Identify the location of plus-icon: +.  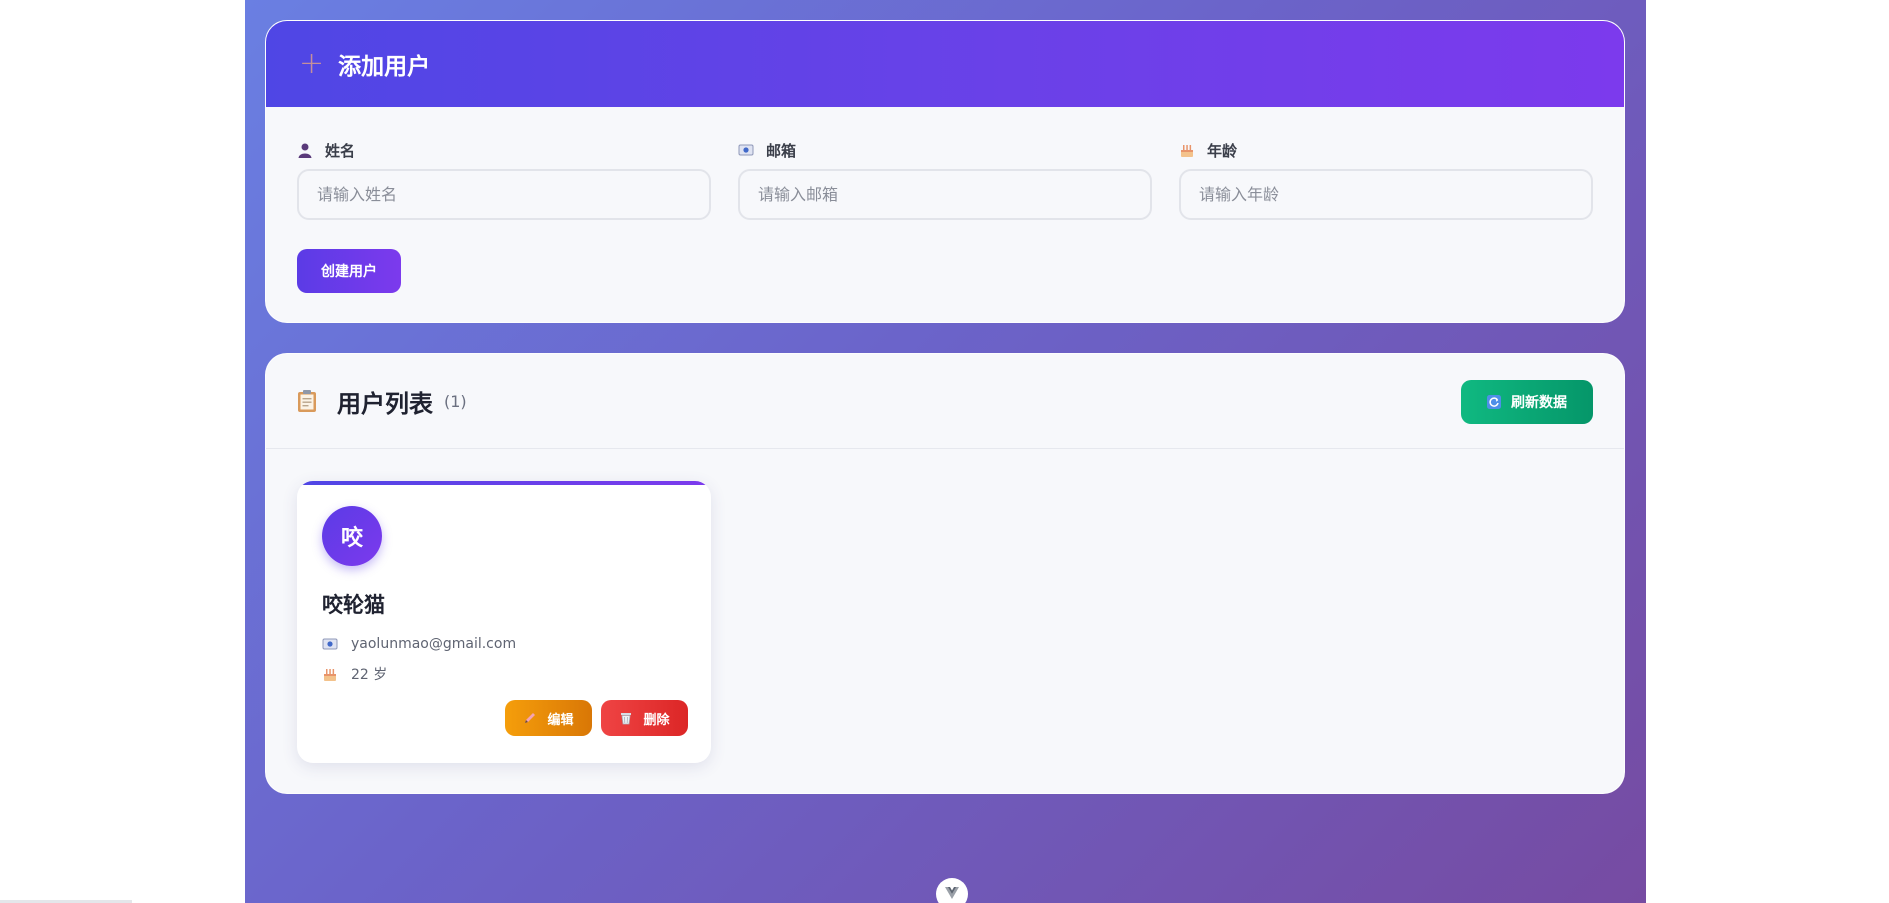
(312, 63).